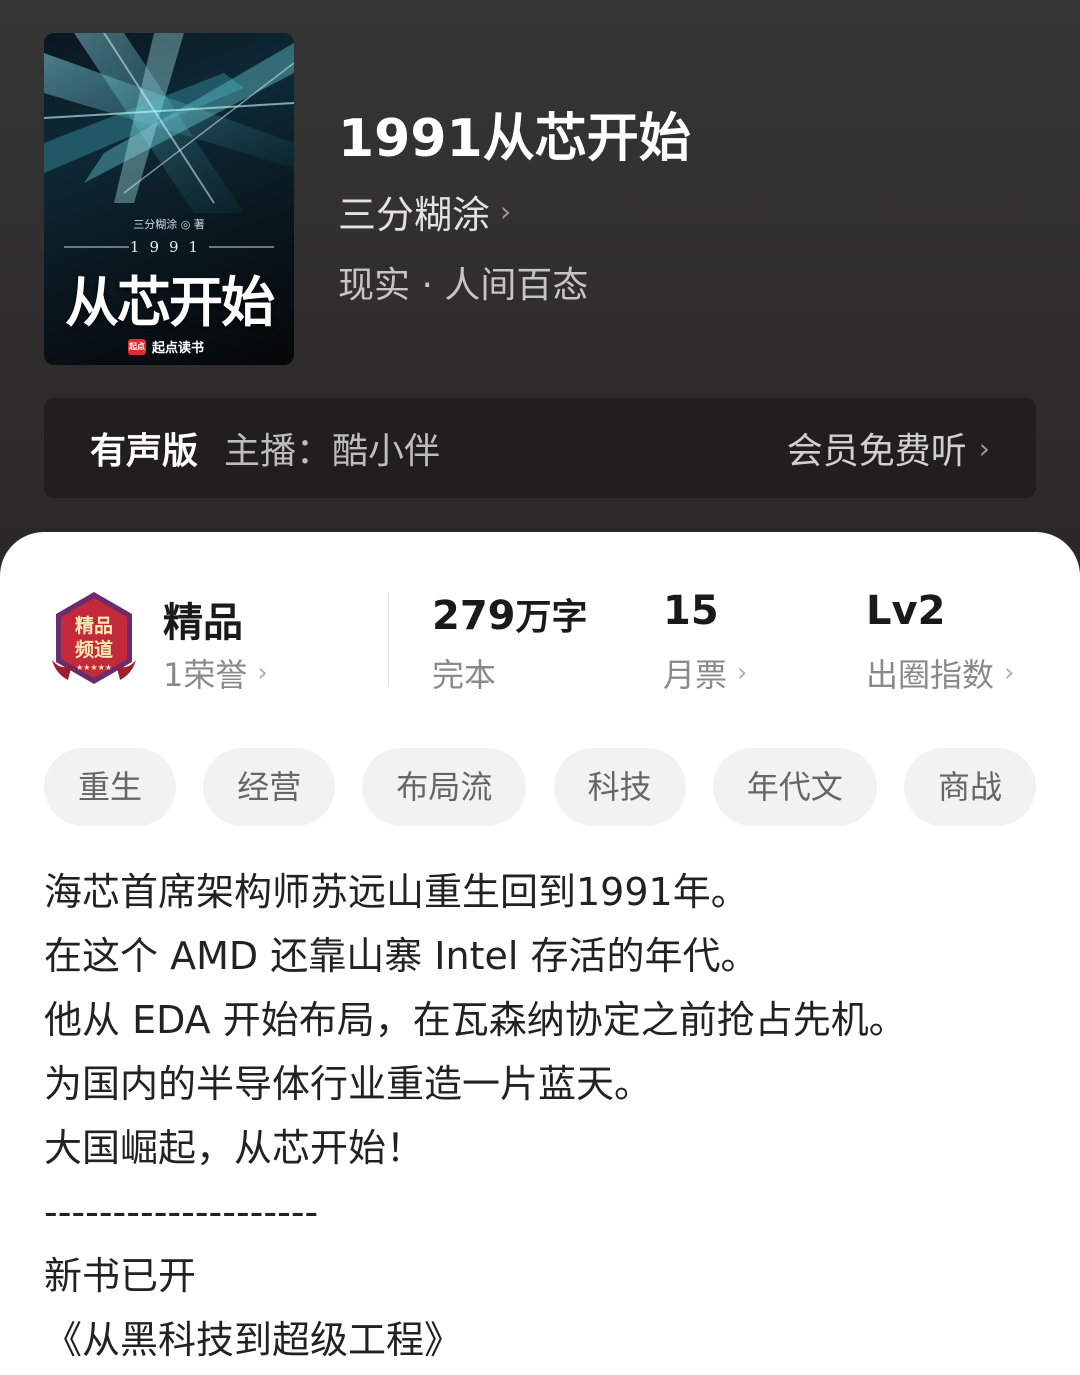 This screenshot has width=1080, height=1375. Describe the element at coordinates (94, 625) in the screenshot. I see `badge-text-1: 精品` at that location.